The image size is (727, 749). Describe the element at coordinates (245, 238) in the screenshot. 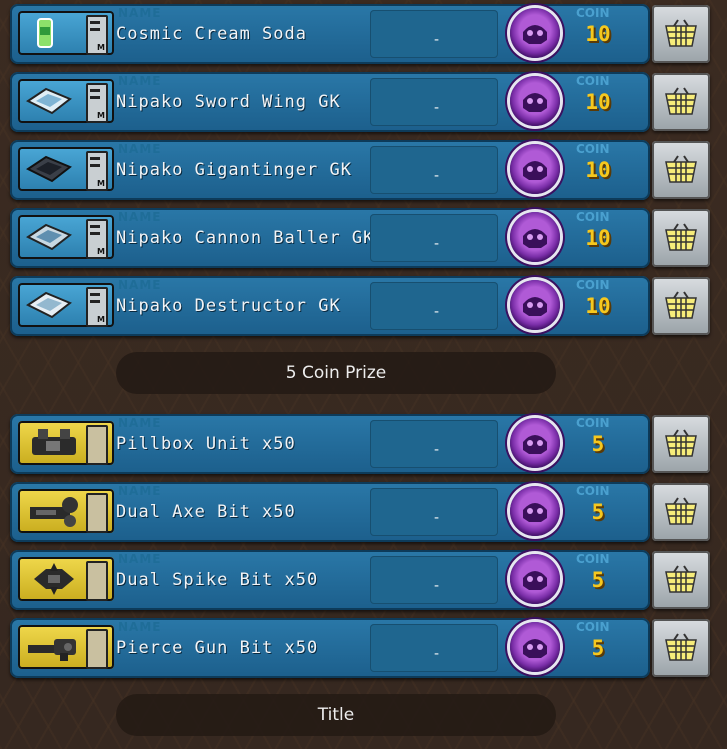

I see `item-name: Nipako Cannon Baller GK` at that location.